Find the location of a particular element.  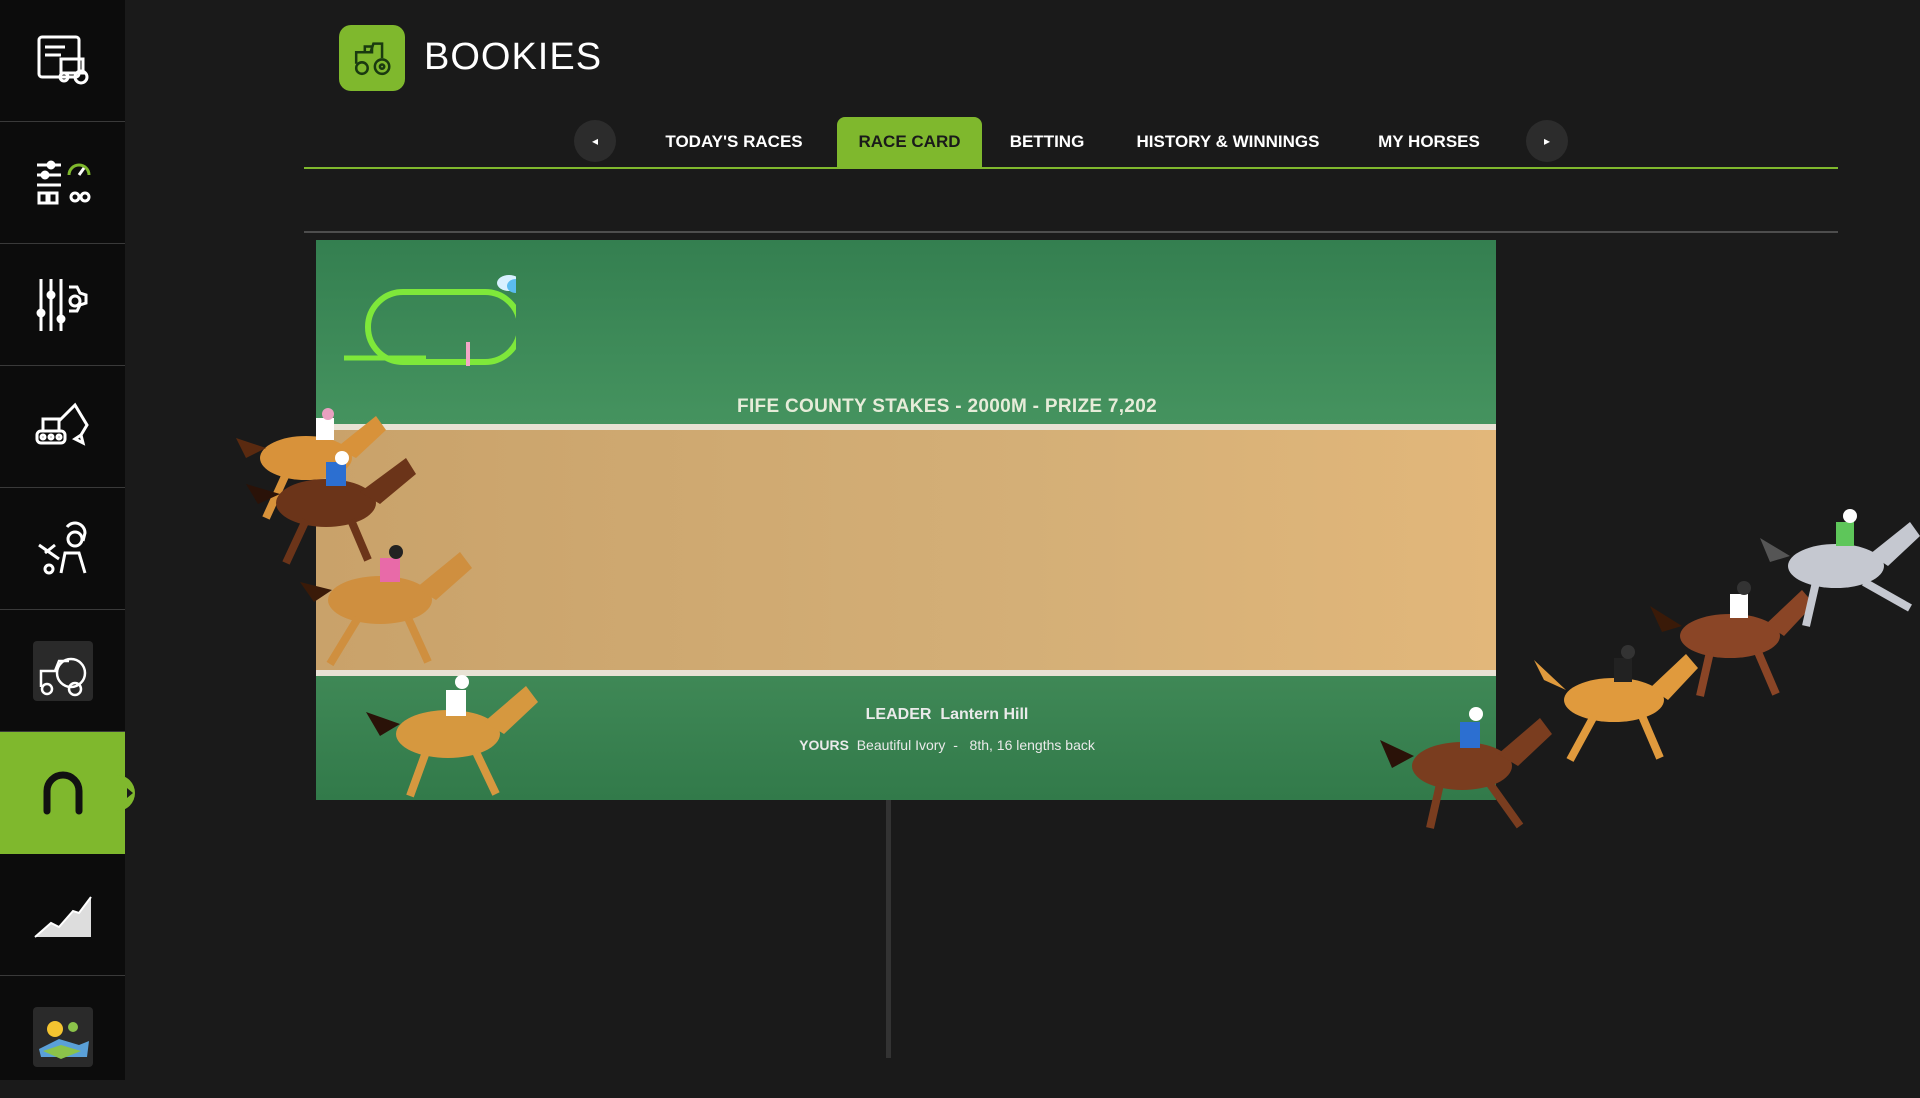

stats-chart-icon is located at coordinates (62, 916).